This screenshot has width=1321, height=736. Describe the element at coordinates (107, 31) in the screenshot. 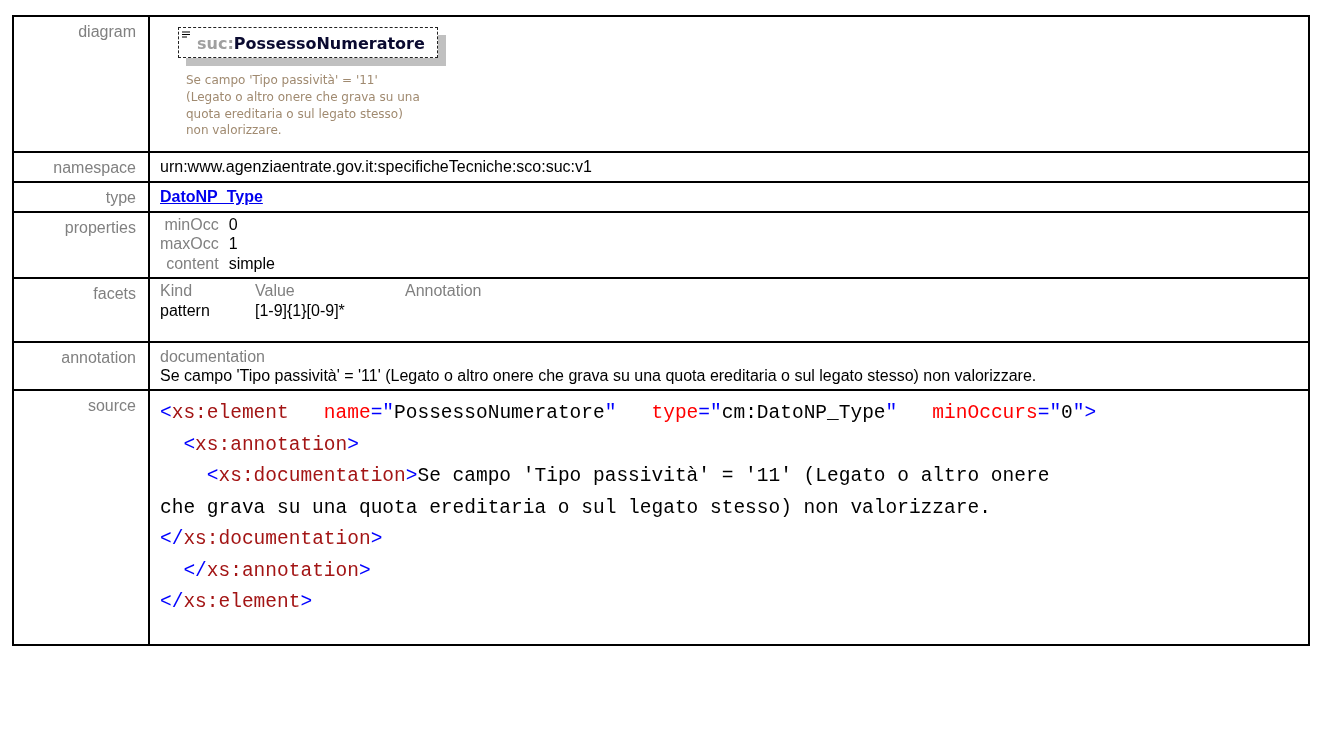

I see `row-label: diagram` at that location.